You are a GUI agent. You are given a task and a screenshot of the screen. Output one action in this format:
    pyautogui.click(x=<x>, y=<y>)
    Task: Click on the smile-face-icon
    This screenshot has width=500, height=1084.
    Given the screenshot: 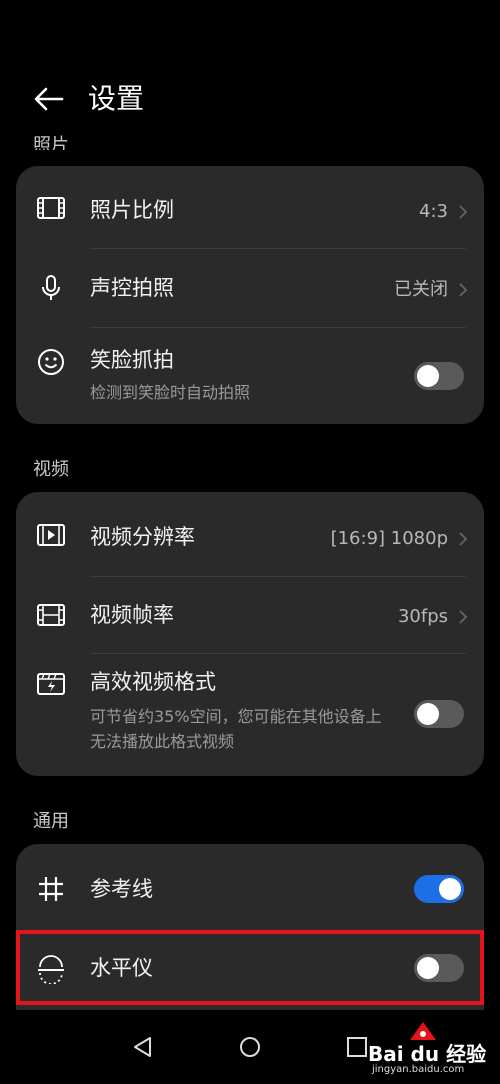 What is the action you would take?
    pyautogui.click(x=51, y=362)
    